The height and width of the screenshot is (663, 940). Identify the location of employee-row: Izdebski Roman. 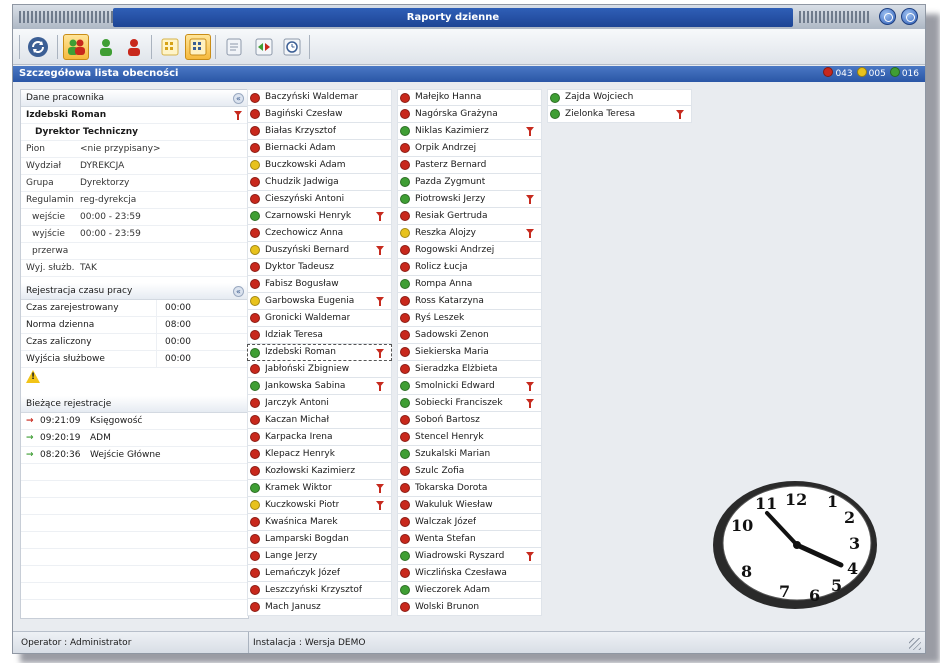
(319, 352).